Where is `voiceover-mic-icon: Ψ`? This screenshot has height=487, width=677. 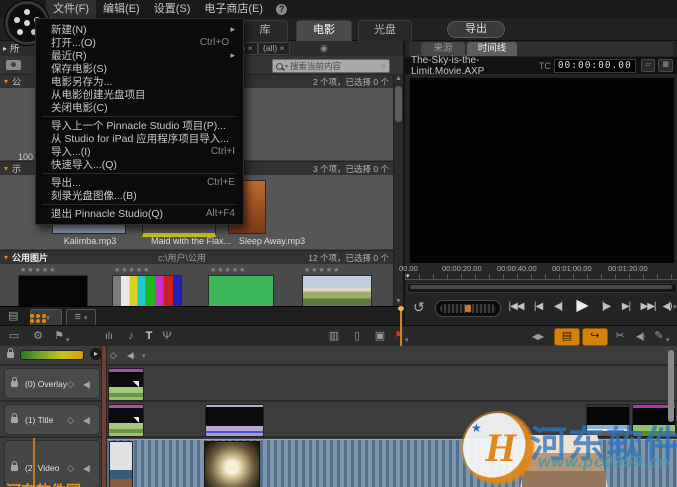
voiceover-mic-icon: Ψ is located at coordinates (167, 336).